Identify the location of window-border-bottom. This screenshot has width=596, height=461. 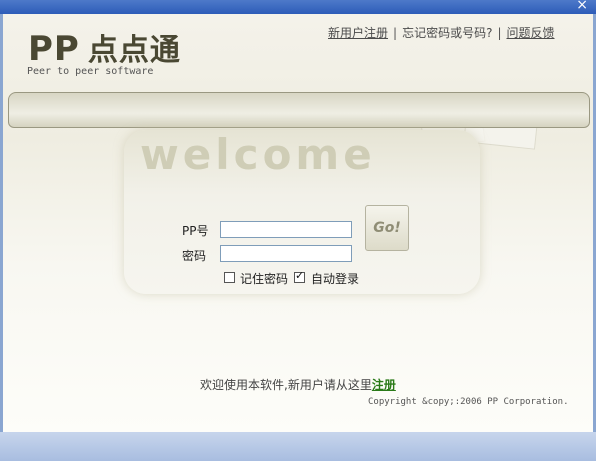
(298, 446).